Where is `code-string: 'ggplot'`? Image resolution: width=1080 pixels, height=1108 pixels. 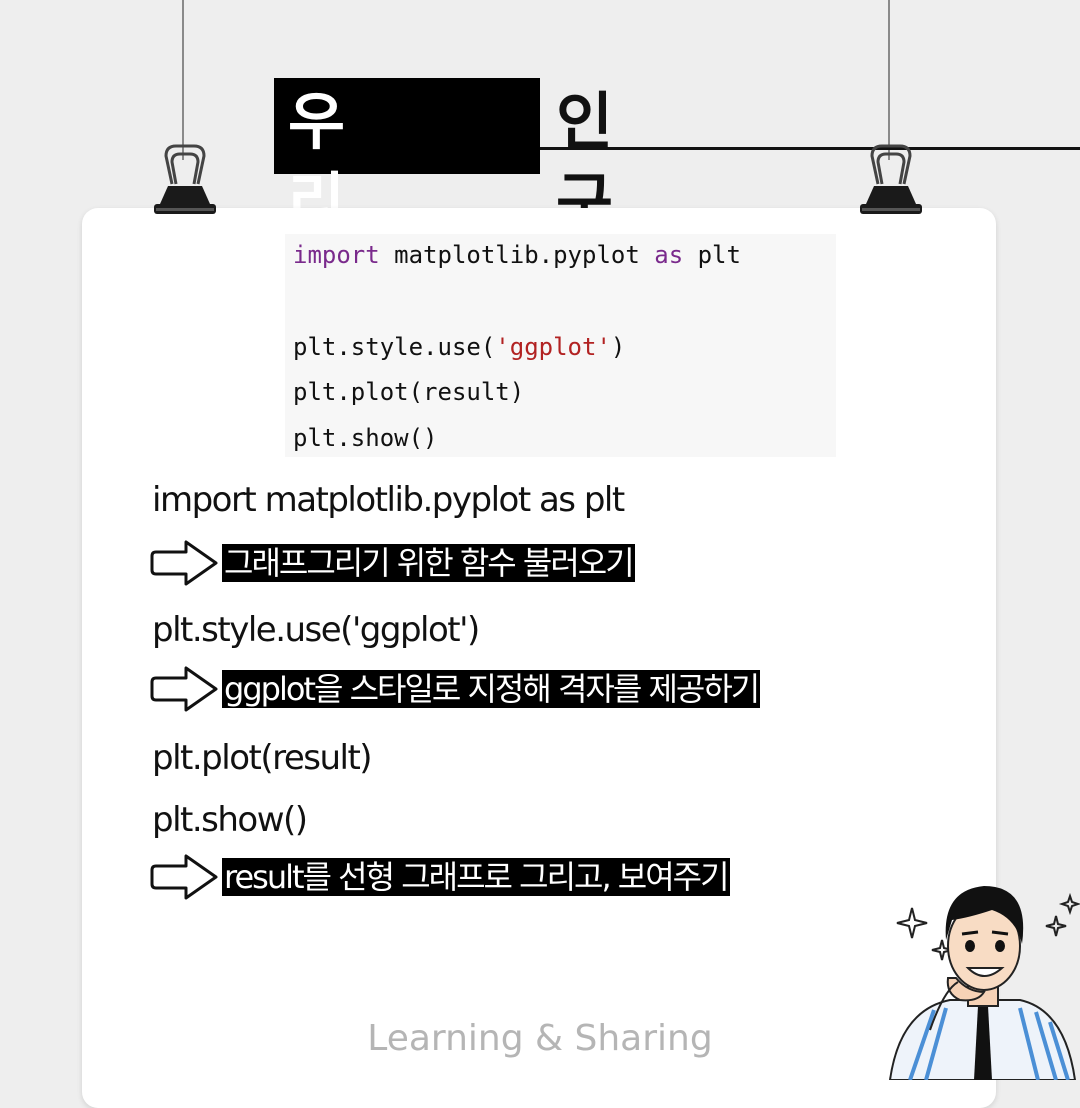
code-string: 'ggplot' is located at coordinates (553, 347).